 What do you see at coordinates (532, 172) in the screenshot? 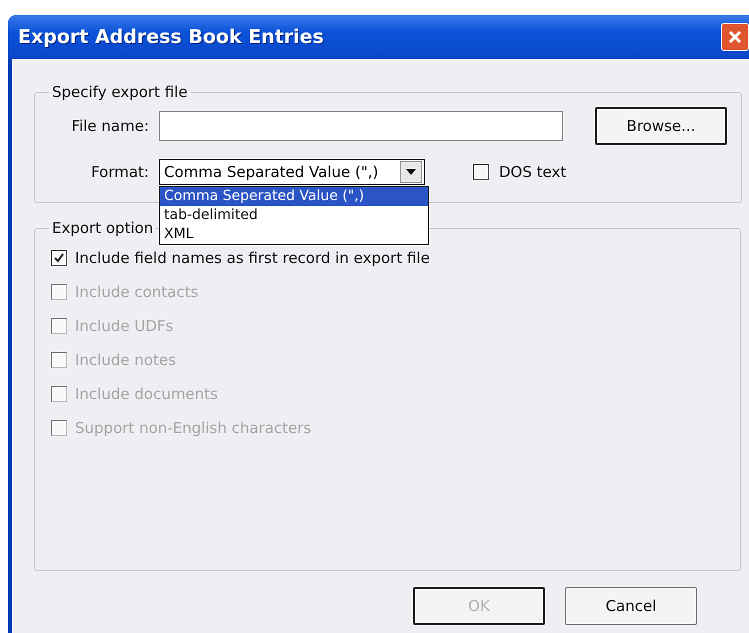
I see `checkbox-label: DOS text` at bounding box center [532, 172].